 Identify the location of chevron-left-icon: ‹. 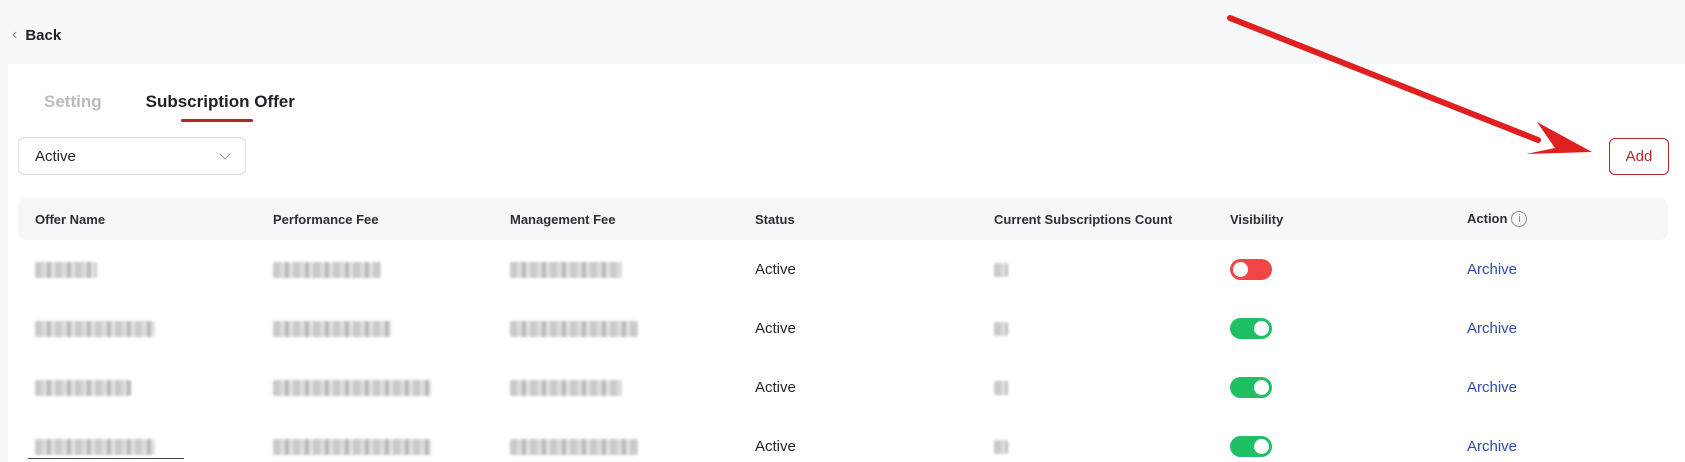
(15, 34).